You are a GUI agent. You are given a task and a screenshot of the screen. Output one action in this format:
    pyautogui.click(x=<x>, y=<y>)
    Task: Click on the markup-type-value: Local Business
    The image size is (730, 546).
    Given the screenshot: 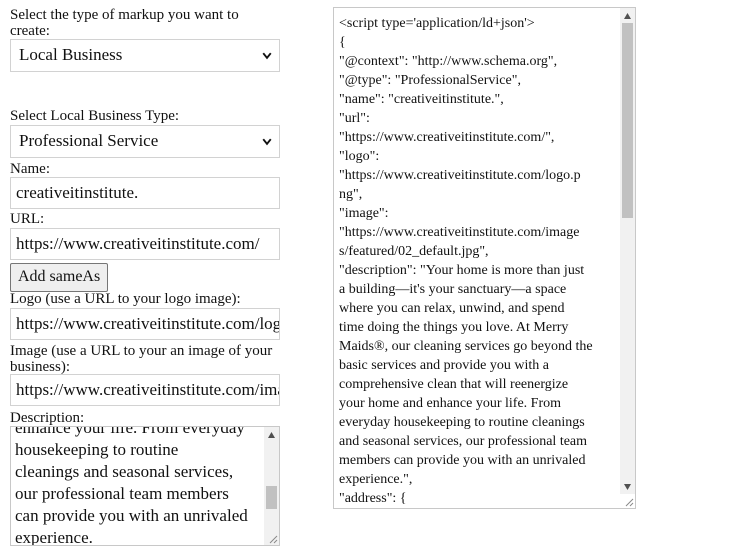 What is the action you would take?
    pyautogui.click(x=71, y=54)
    